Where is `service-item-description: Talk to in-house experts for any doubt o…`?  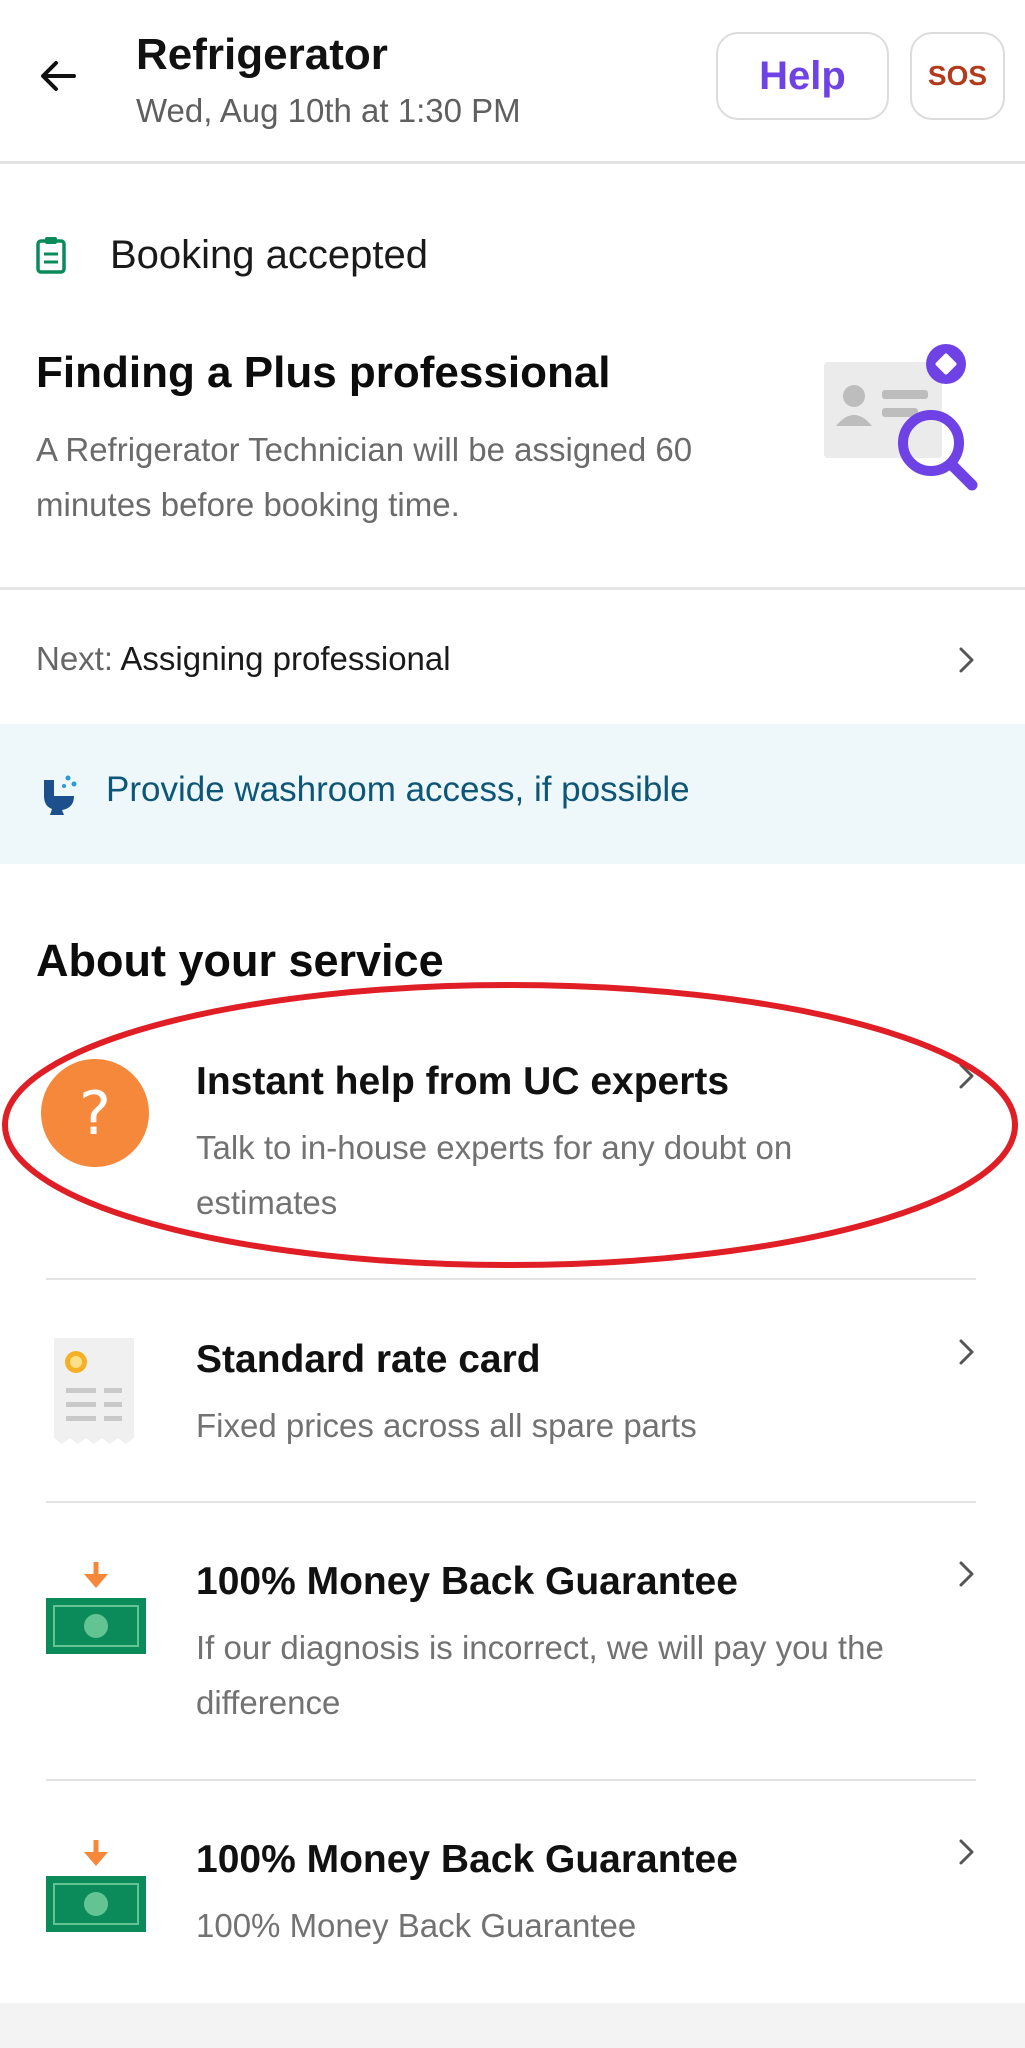 service-item-description: Talk to in-house experts for any doubt o… is located at coordinates (494, 1175).